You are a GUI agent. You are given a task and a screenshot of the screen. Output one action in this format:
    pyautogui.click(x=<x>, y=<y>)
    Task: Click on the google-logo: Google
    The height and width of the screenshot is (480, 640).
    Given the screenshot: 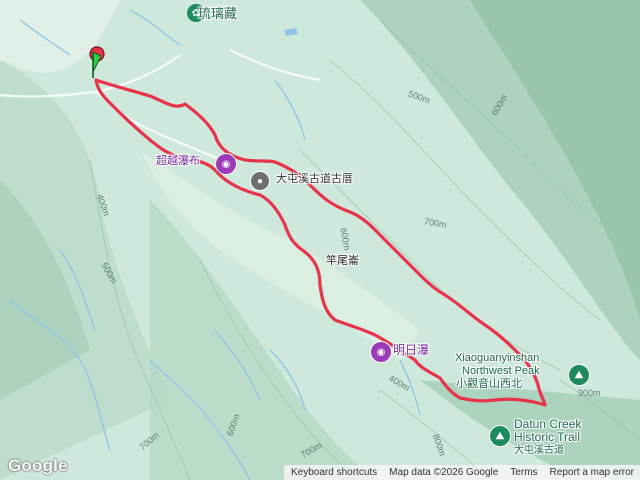 What is the action you would take?
    pyautogui.click(x=38, y=465)
    